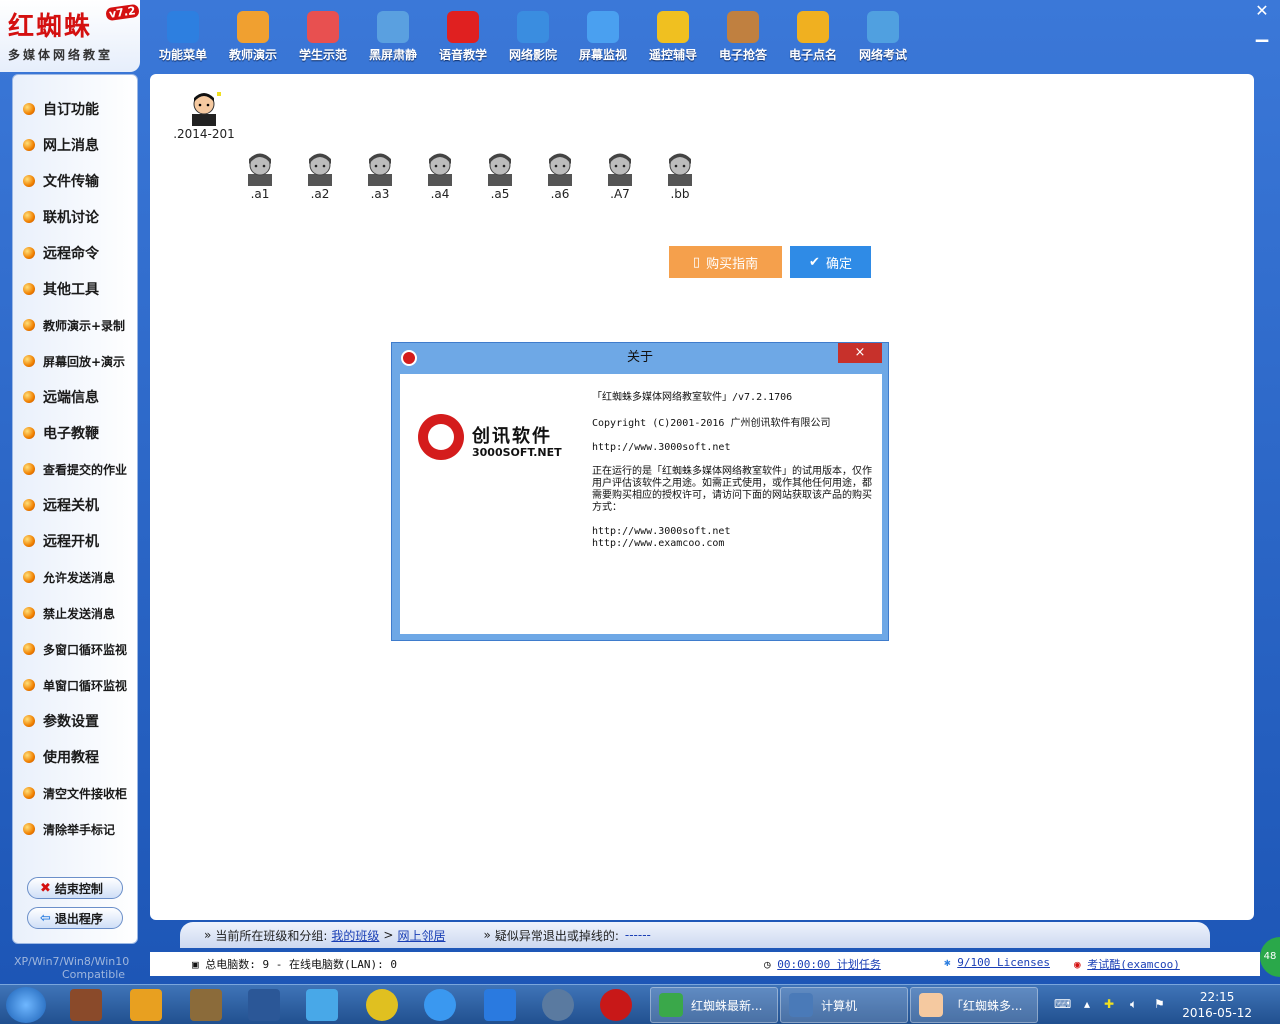 The image size is (1280, 1024). I want to click on close-icon: ✕, so click(1262, 11).